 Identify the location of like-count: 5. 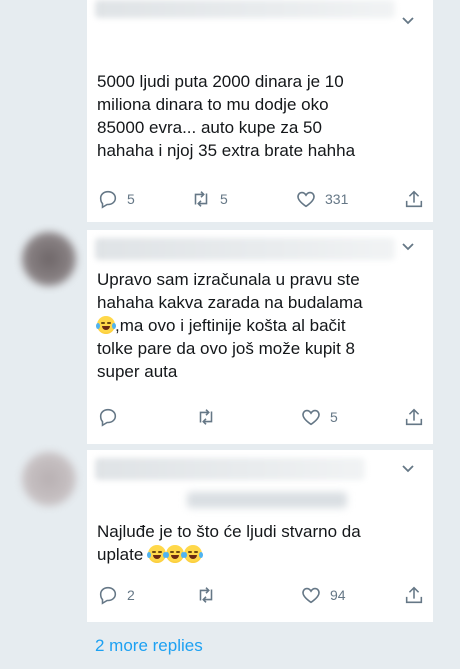
(334, 417).